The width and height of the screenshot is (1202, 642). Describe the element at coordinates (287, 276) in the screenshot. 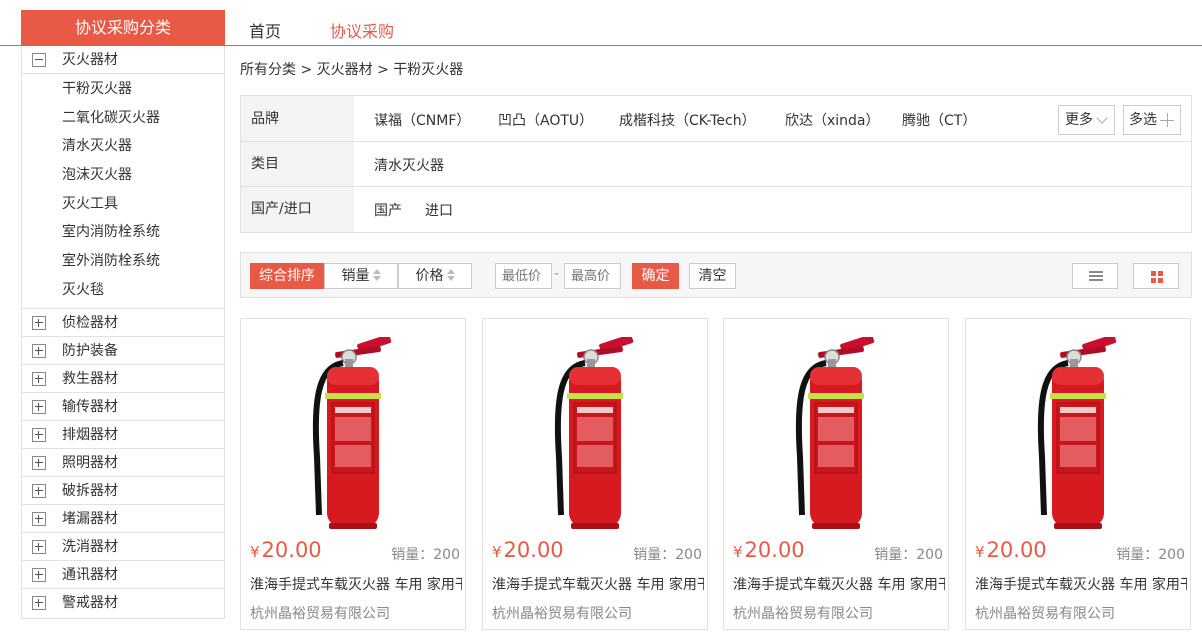

I see `sort-default-button: 综合排序` at that location.